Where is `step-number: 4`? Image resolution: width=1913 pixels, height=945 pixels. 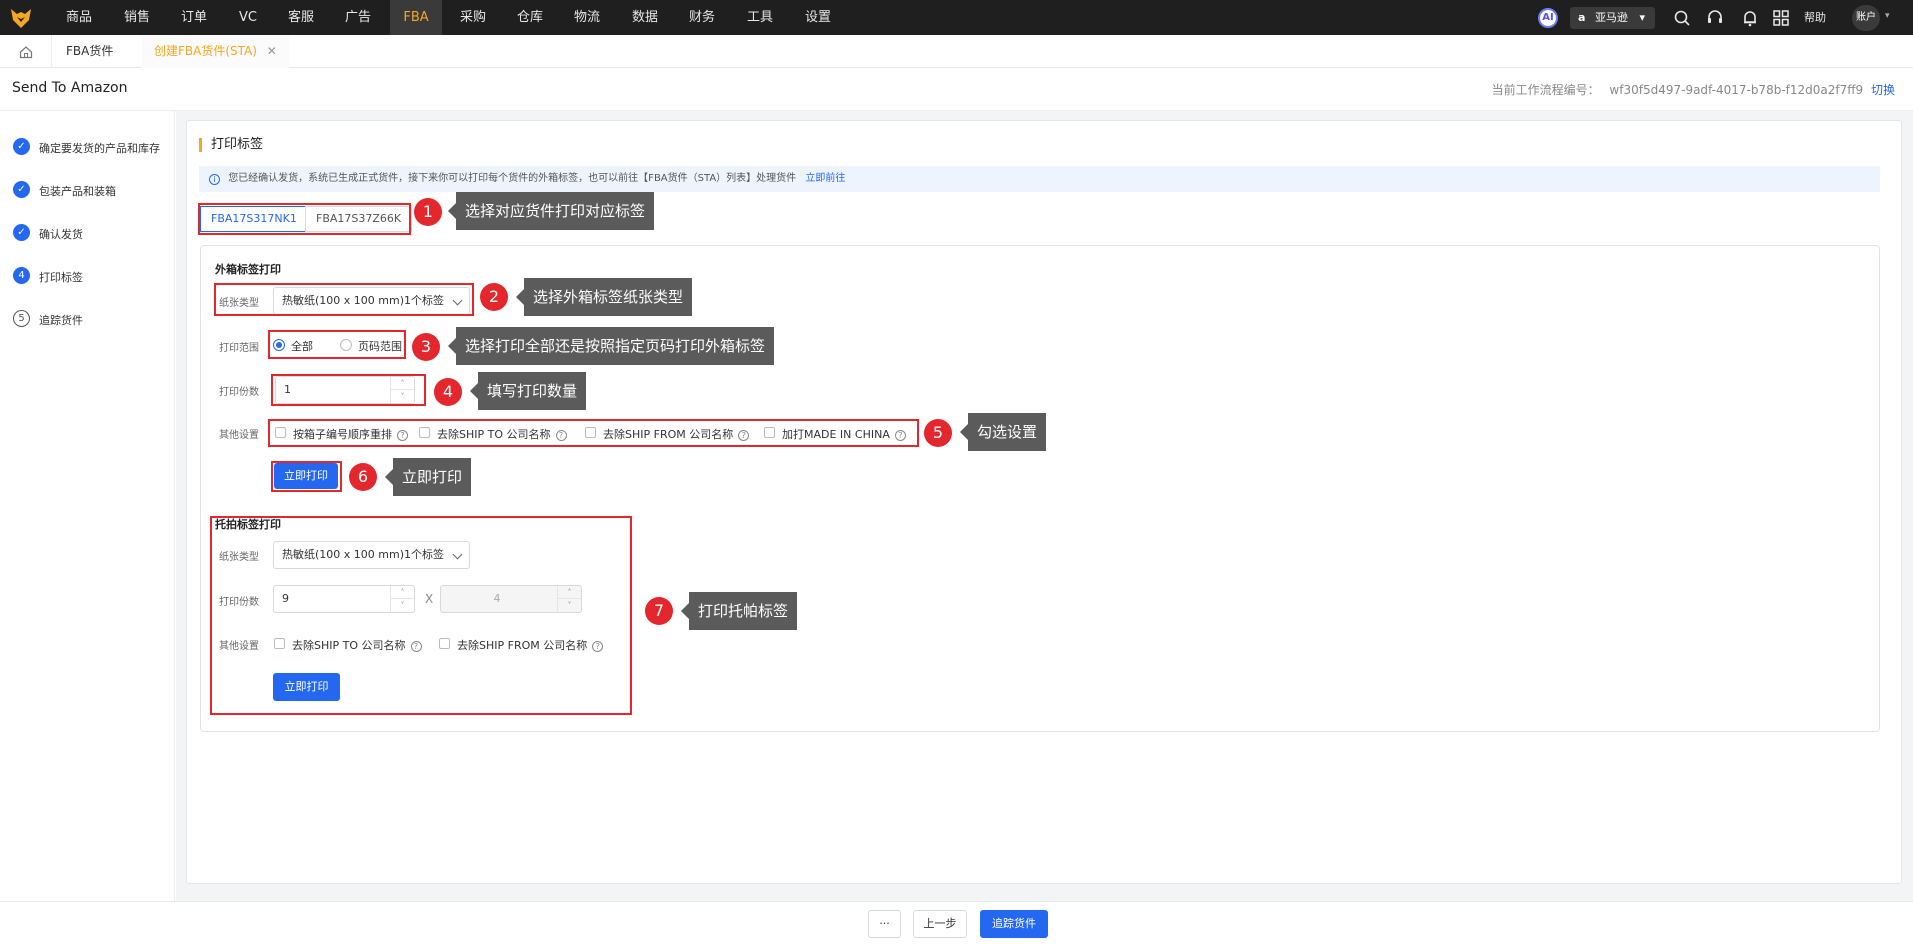
step-number: 4 is located at coordinates (21, 275).